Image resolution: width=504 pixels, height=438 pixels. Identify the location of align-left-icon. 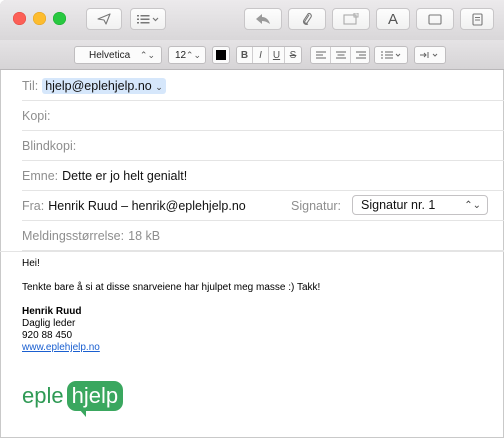
(320, 55).